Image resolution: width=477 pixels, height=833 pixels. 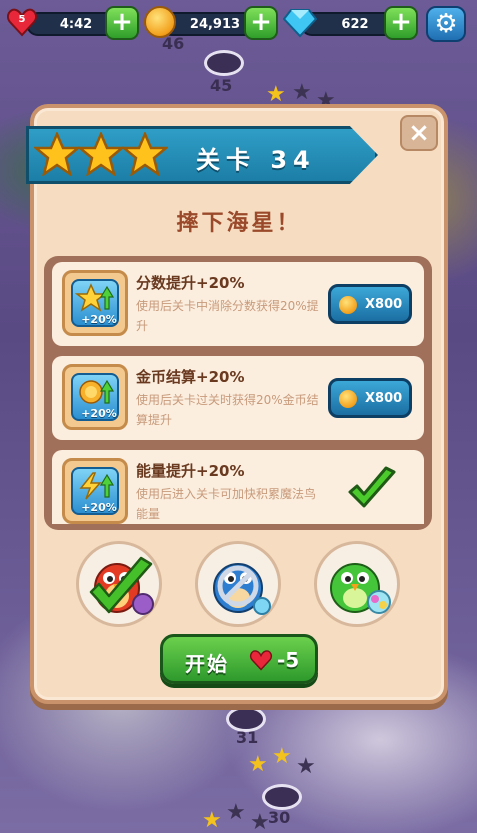 I want to click on buy-coin-boost-button: X800, so click(x=370, y=398).